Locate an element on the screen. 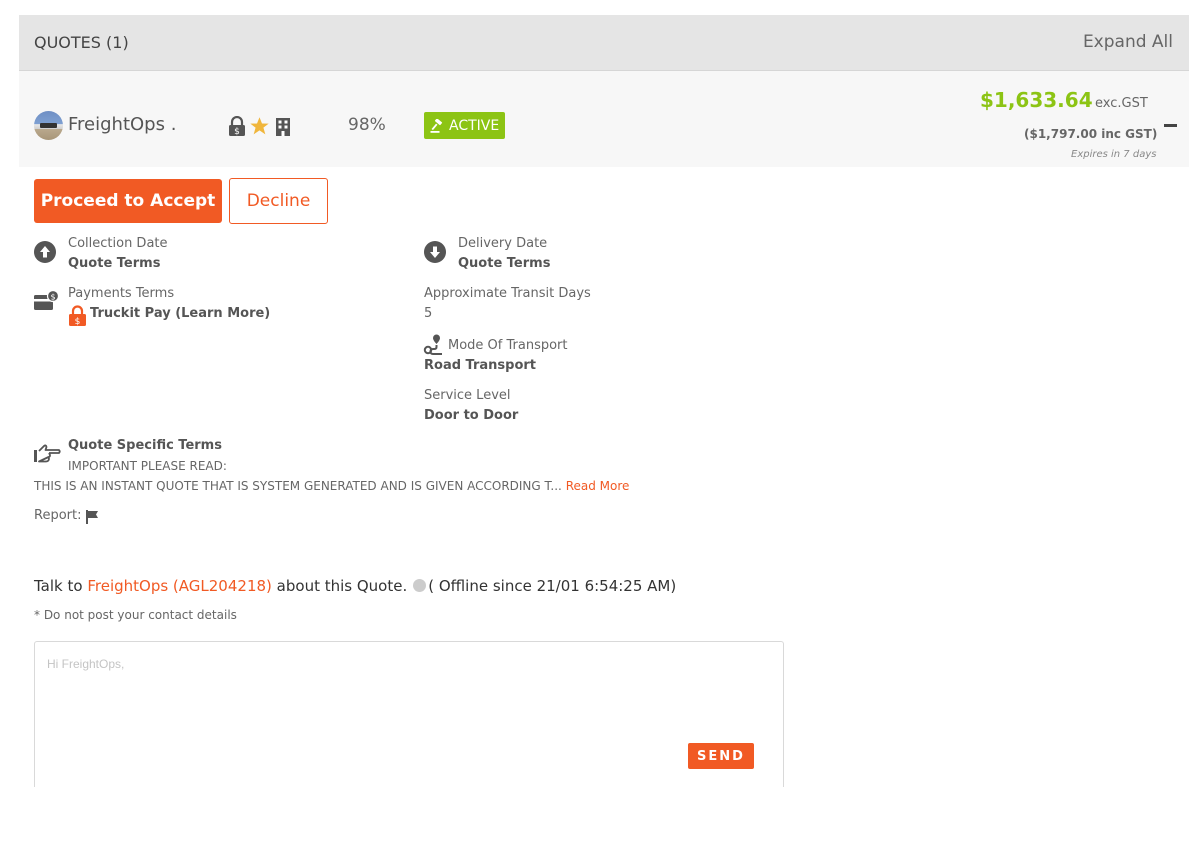  delivery-date-value: Quote Terms is located at coordinates (504, 263).